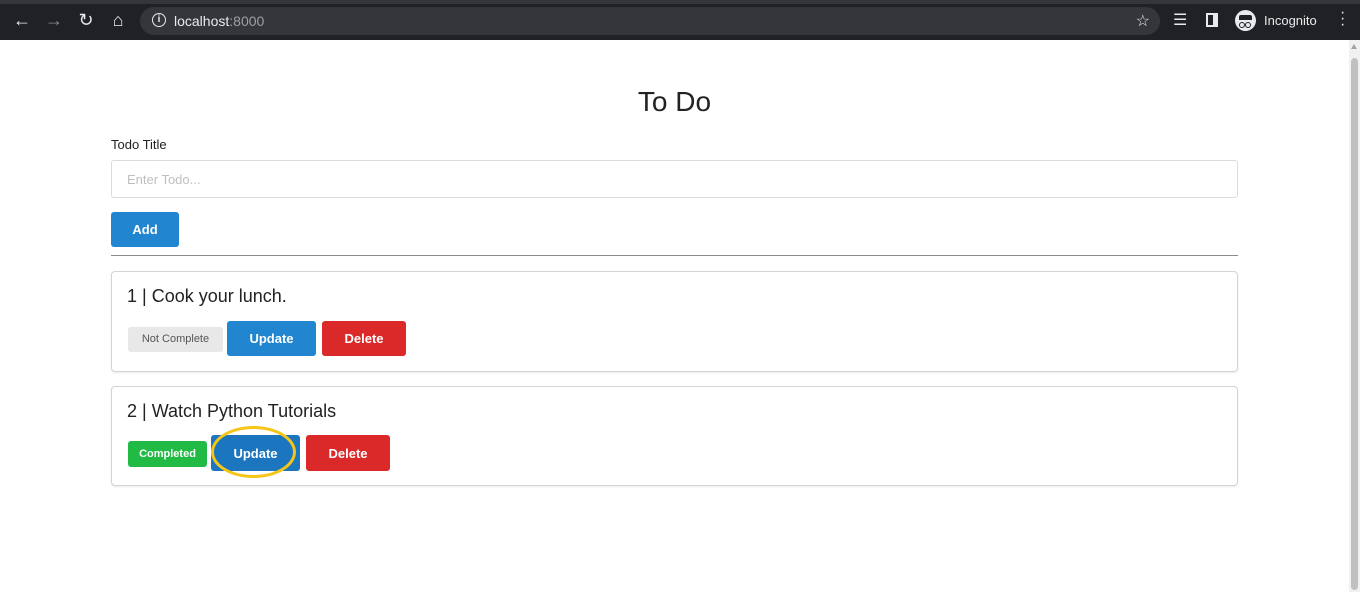 This screenshot has width=1360, height=592. Describe the element at coordinates (207, 296) in the screenshot. I see `todo-header: 1 | Cook your lunch.` at that location.